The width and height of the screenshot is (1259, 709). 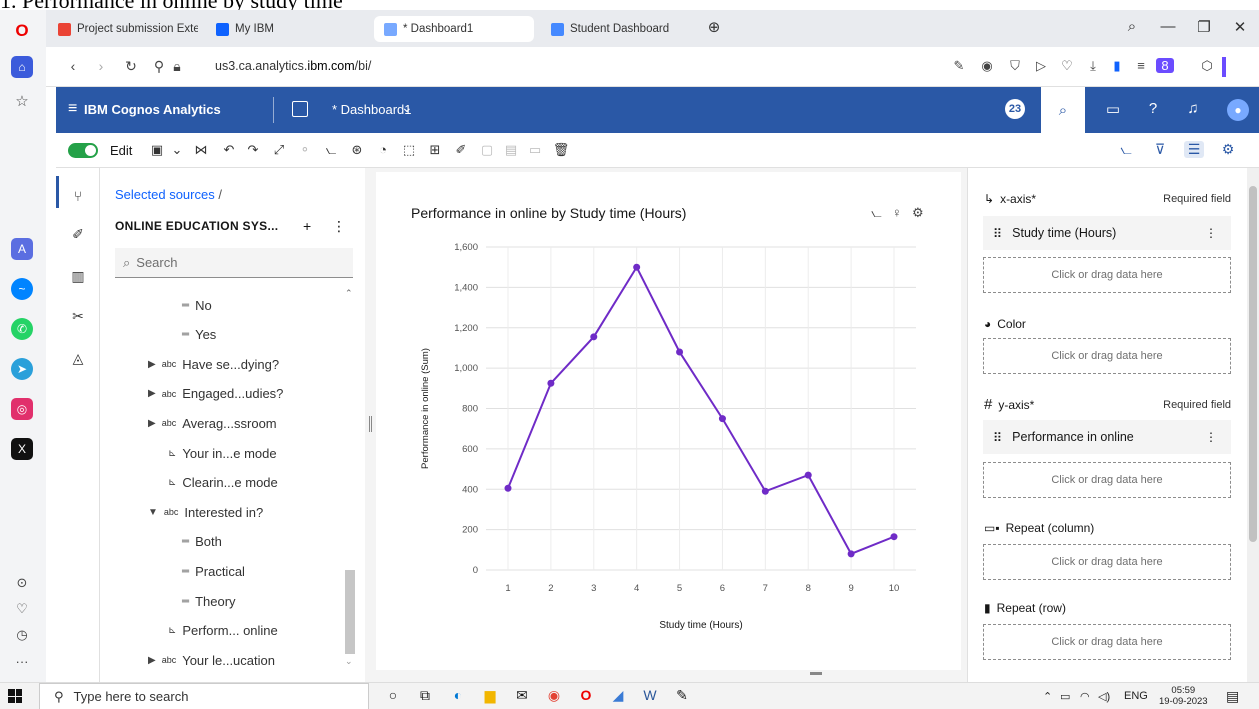 I want to click on tree-item: ▶ abc Engaged...udies?, so click(x=215, y=394).